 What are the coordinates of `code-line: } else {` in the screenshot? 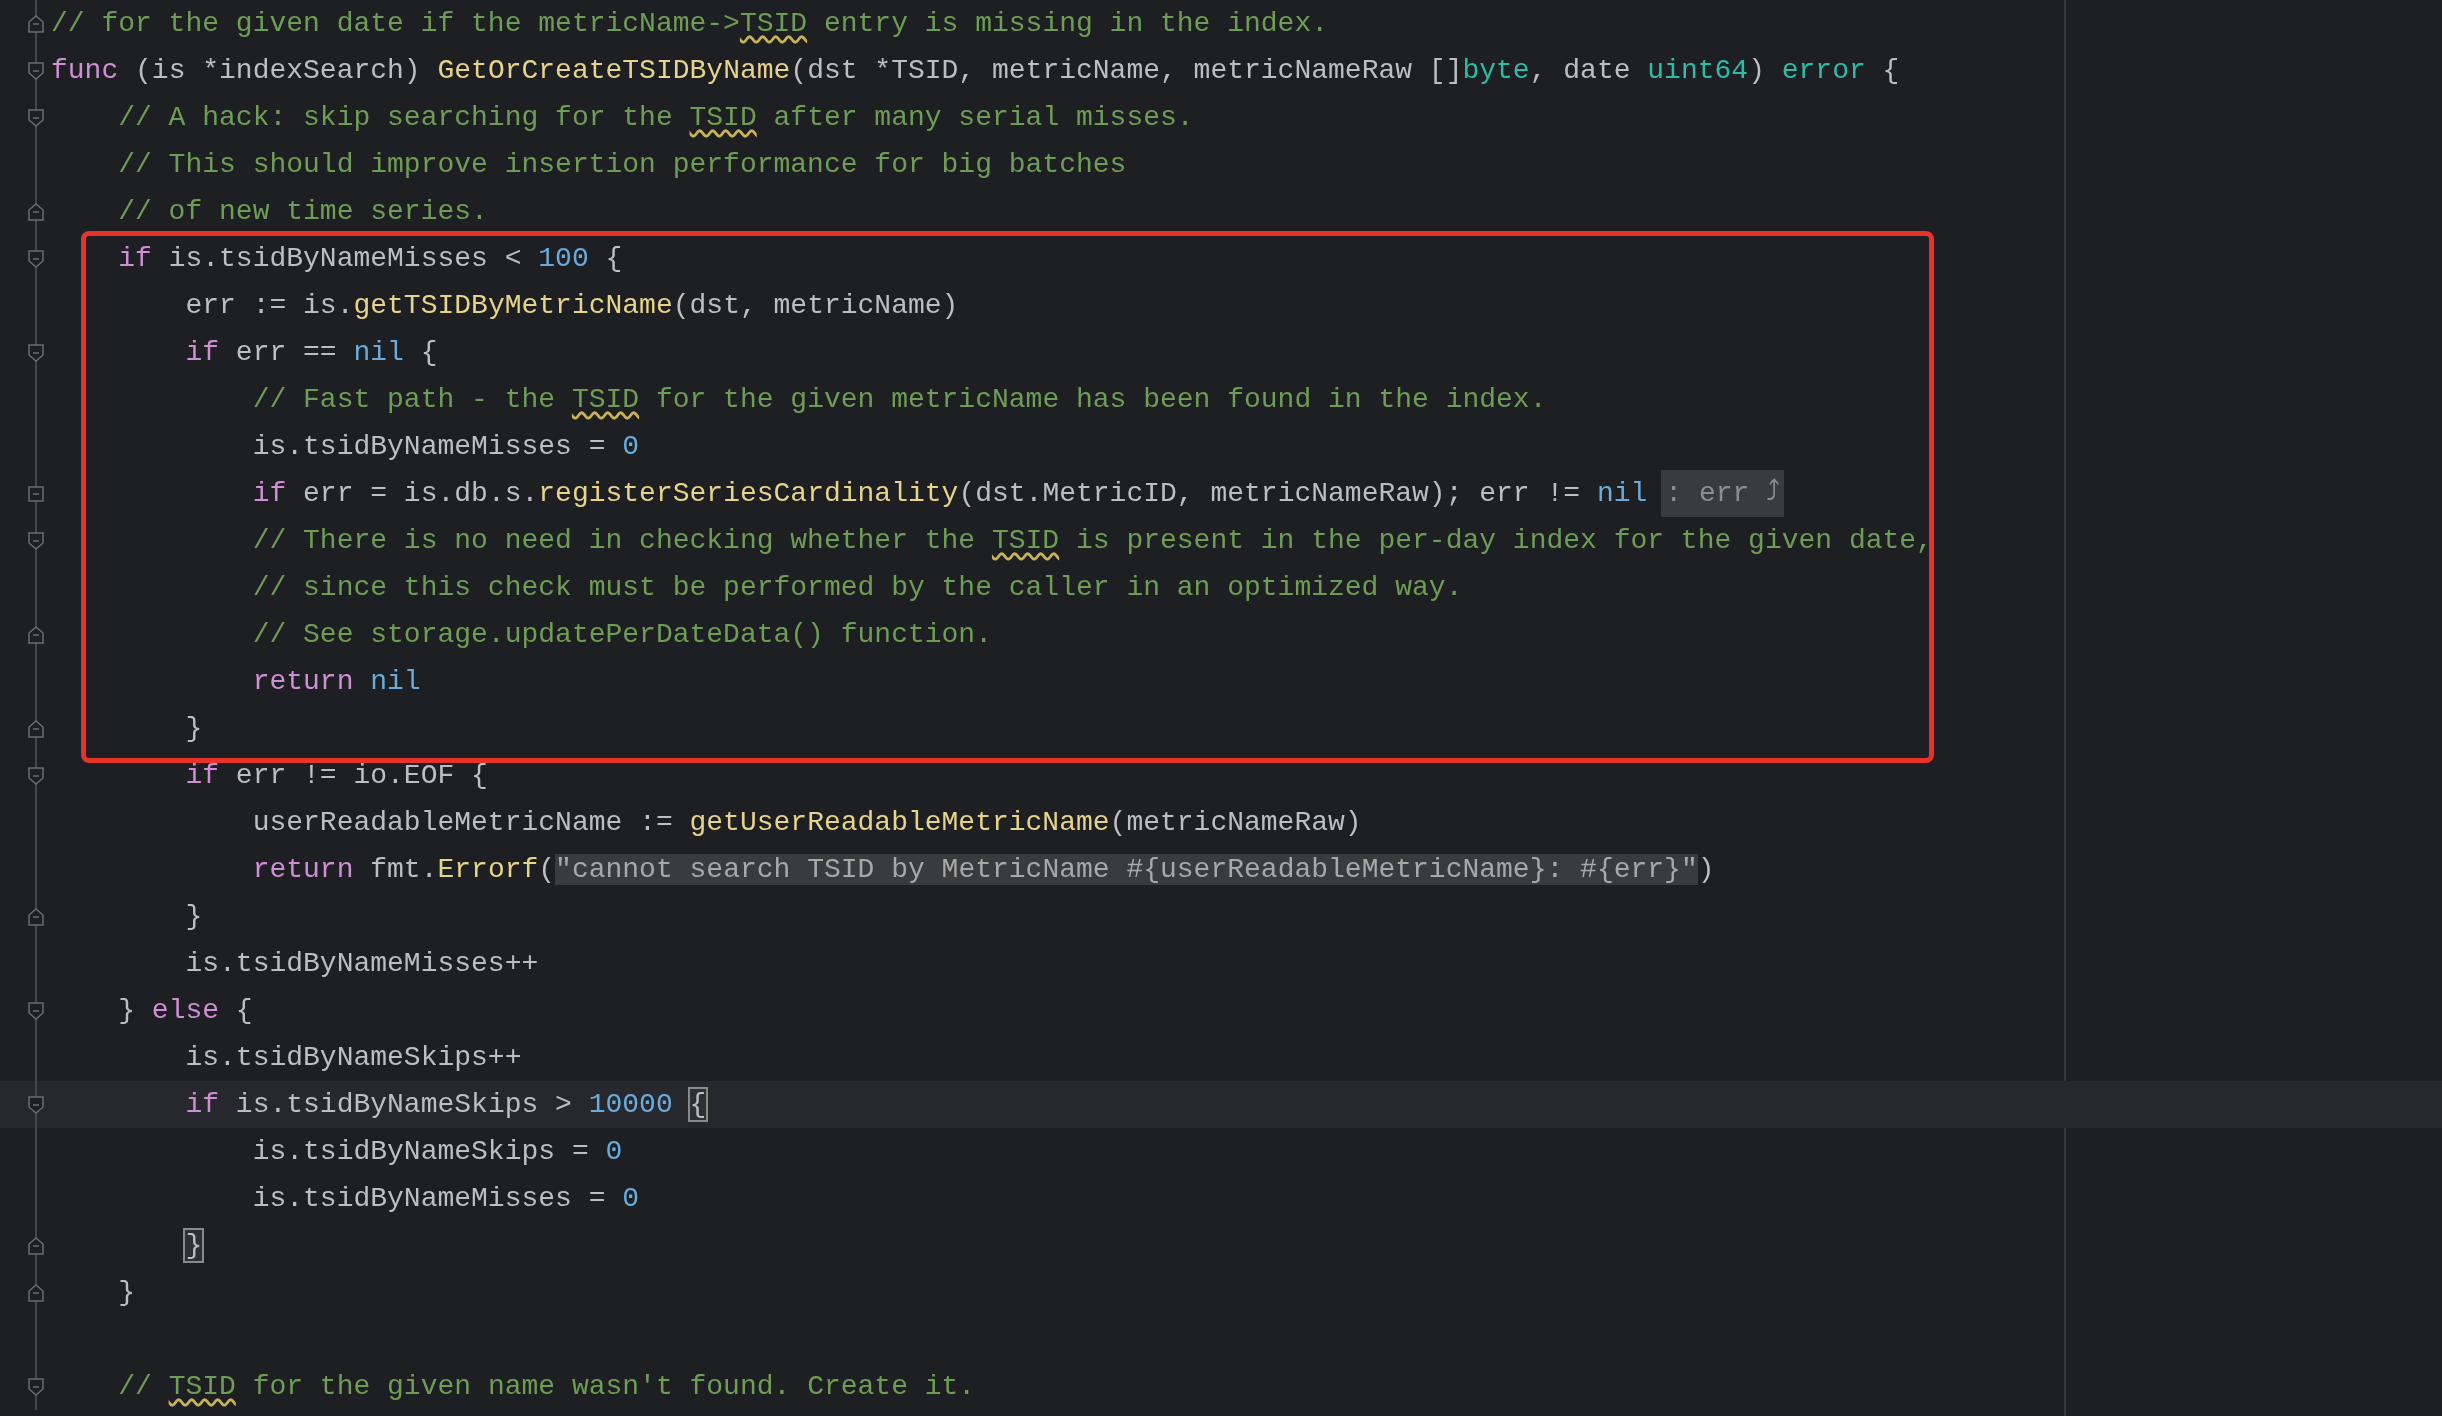 It's located at (185, 1011).